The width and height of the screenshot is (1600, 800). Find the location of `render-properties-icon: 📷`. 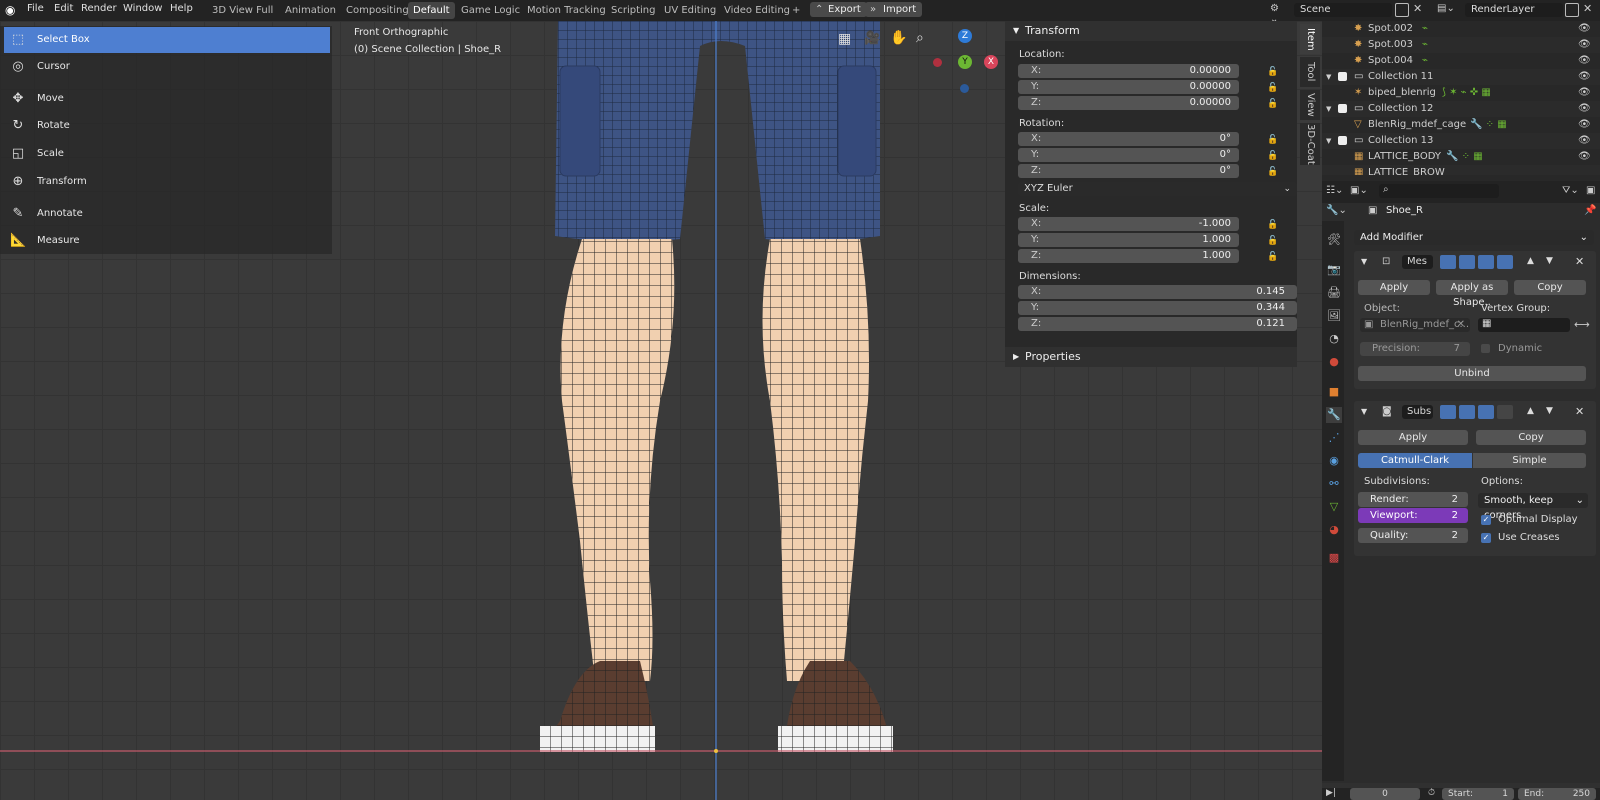

render-properties-icon: 📷 is located at coordinates (1334, 270).